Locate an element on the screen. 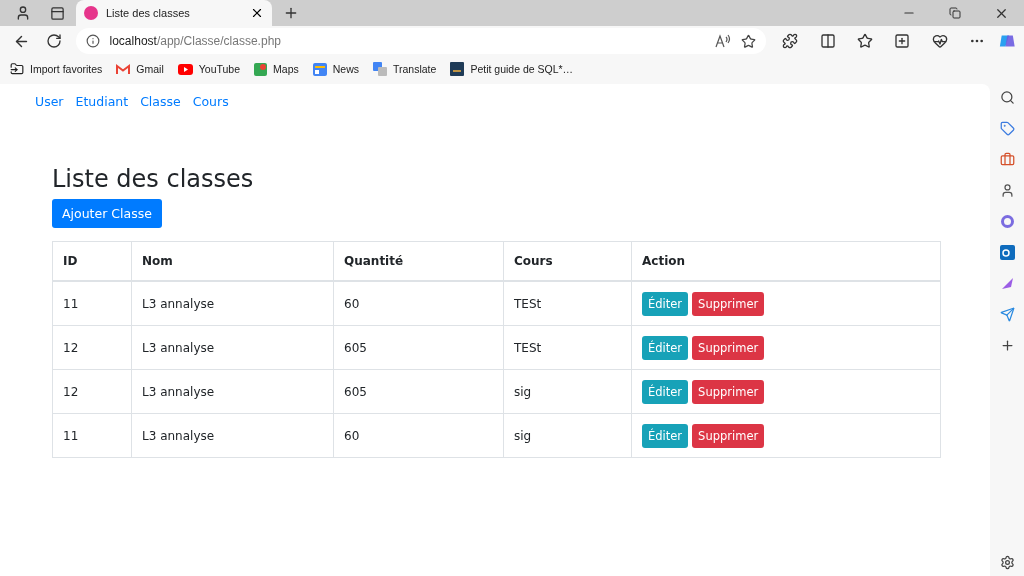  add-button: Ajouter Classe is located at coordinates (107, 213).